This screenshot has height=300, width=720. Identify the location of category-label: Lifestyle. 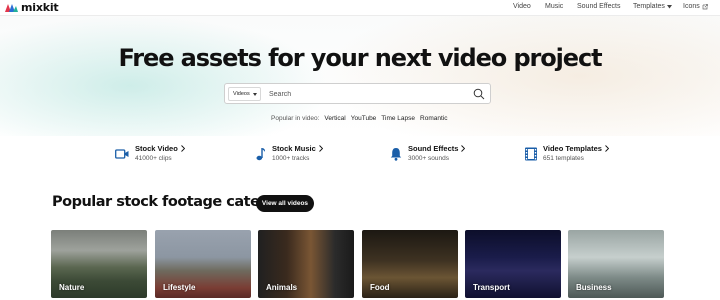
(179, 287).